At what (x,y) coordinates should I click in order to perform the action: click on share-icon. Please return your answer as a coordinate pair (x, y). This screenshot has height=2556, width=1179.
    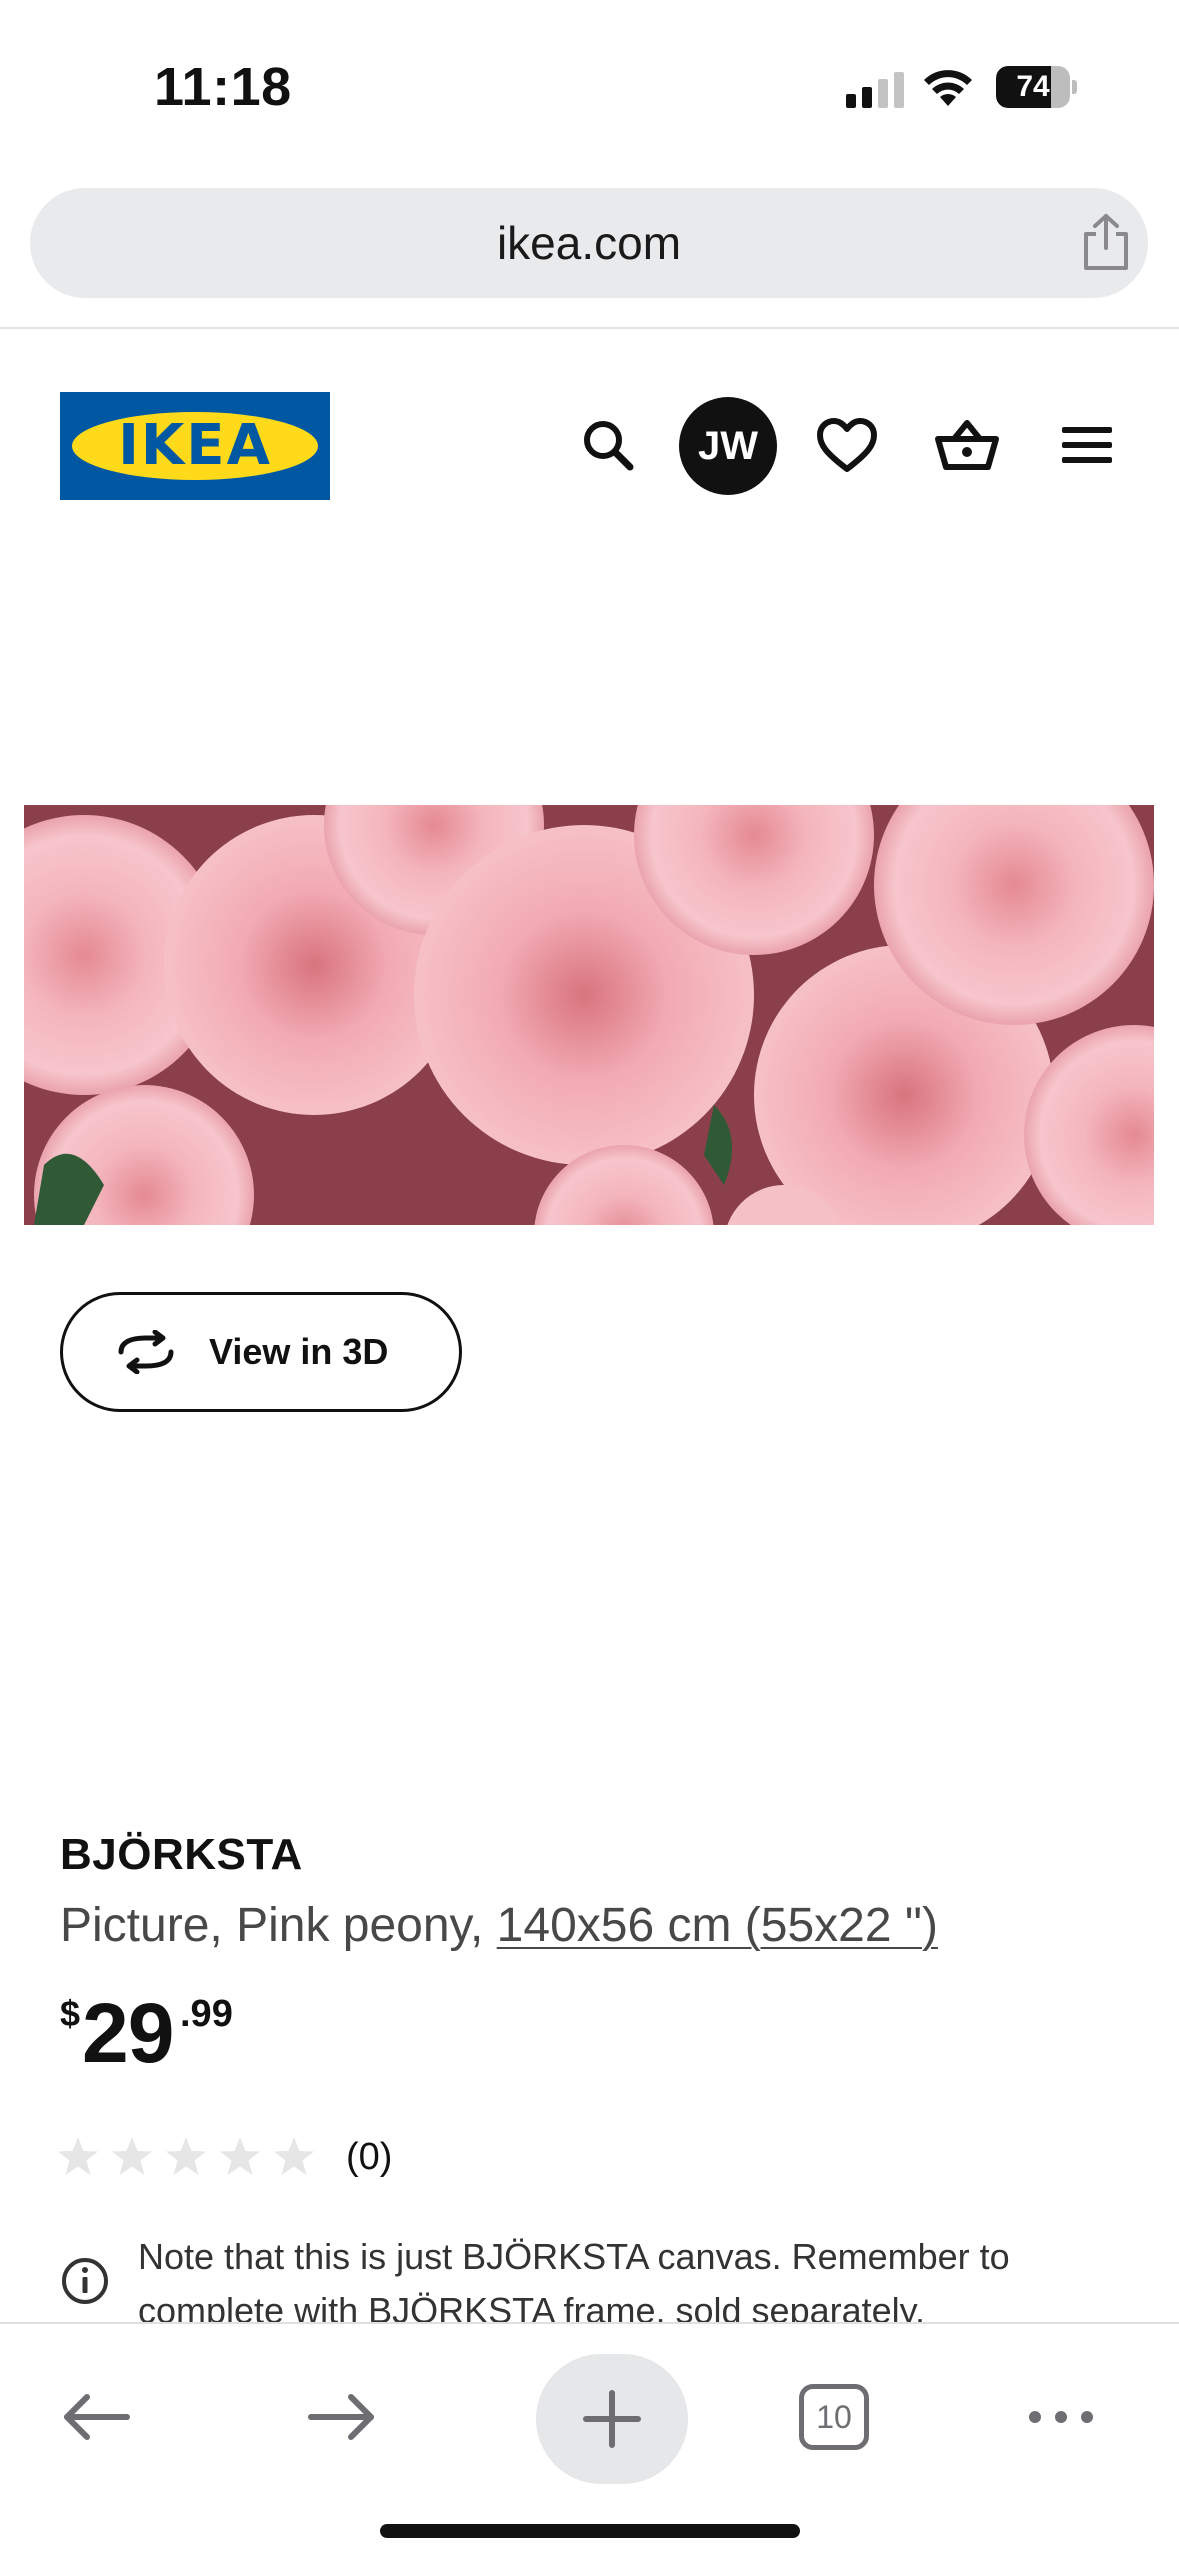
    Looking at the image, I should click on (1106, 242).